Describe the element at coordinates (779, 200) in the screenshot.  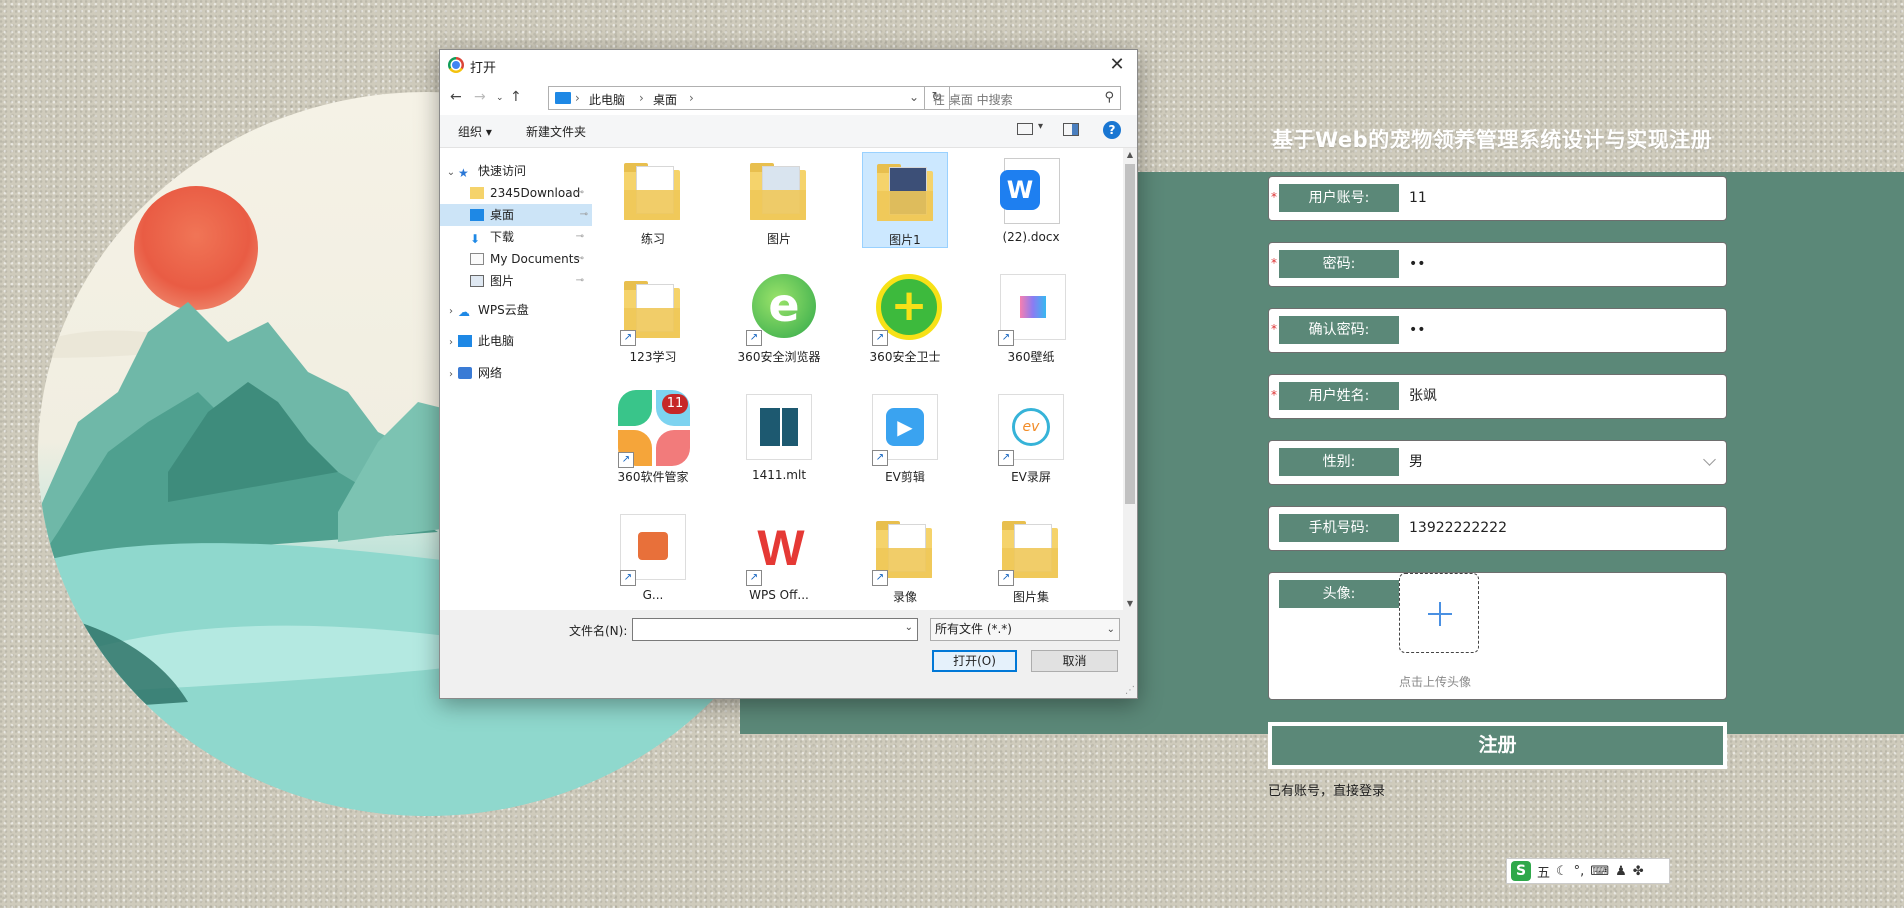
I see `file-item: 图片` at that location.